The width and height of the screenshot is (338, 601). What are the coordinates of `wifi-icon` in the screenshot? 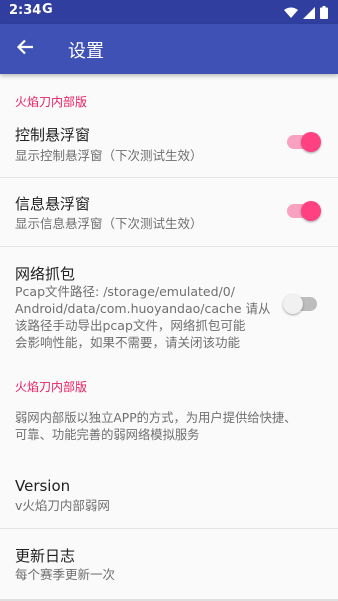 It's located at (291, 13).